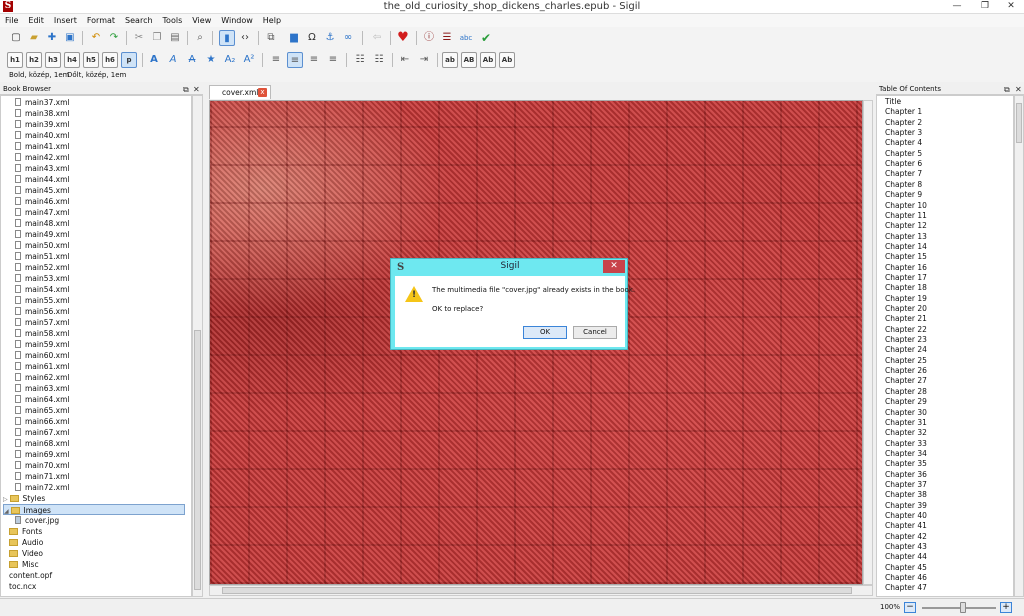 The width and height of the screenshot is (1024, 616). I want to click on toc-item: Chapter 27, so click(906, 381).